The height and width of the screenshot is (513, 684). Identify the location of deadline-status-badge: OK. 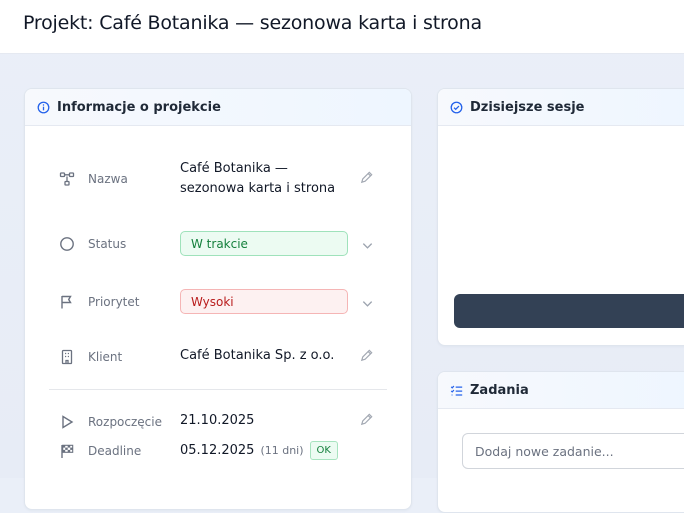
(323, 450).